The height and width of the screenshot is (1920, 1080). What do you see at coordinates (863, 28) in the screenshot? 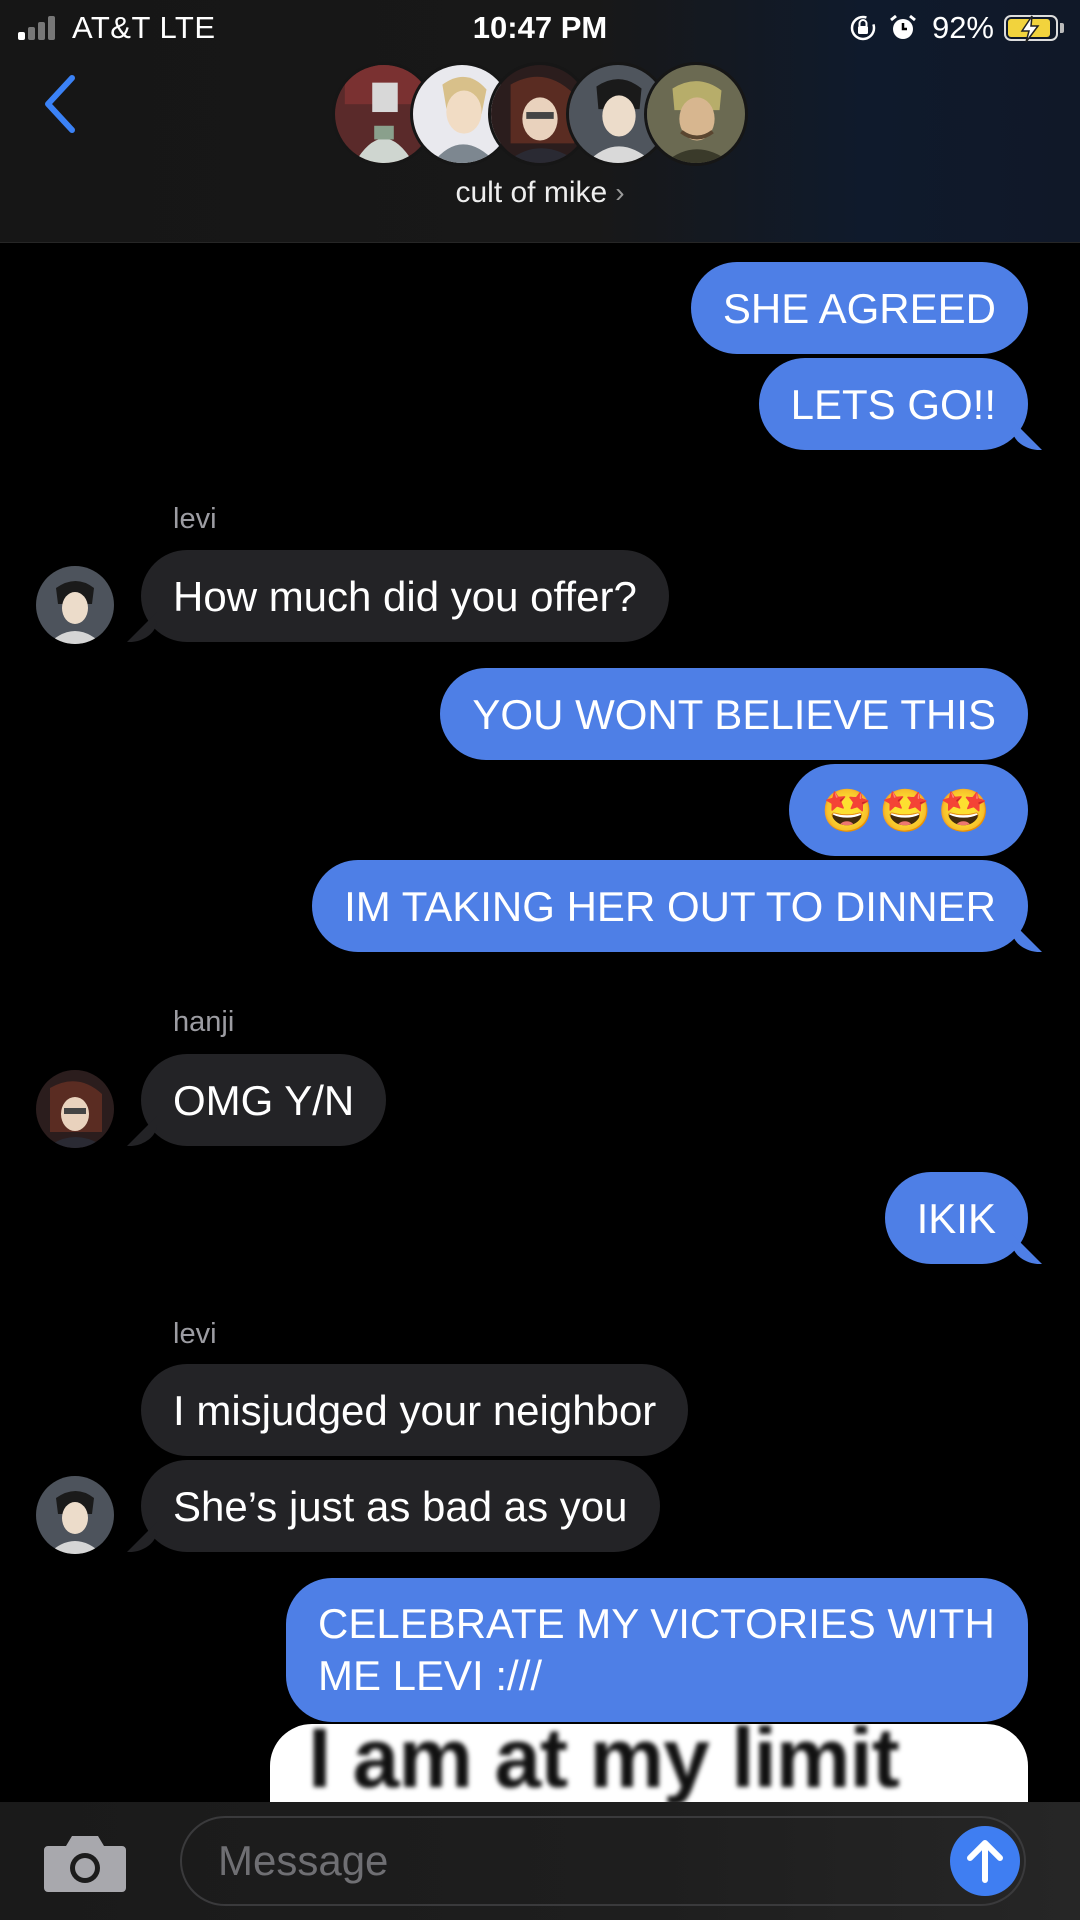
I see `orientation-lock-icon` at bounding box center [863, 28].